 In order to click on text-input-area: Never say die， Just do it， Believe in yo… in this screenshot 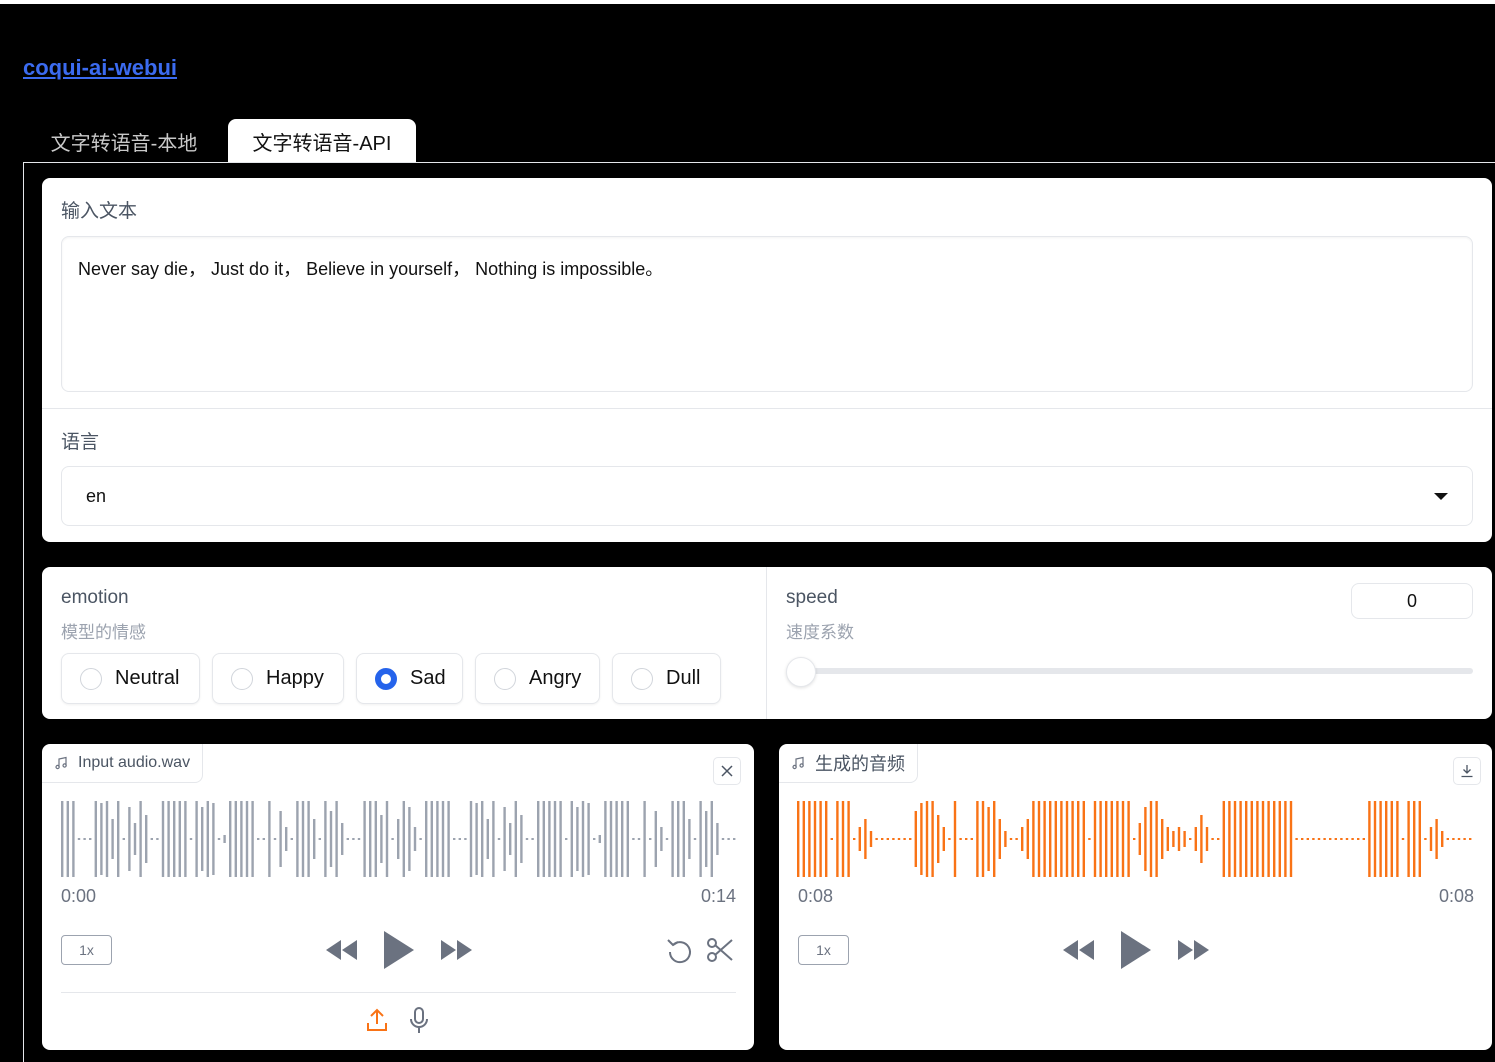, I will do `click(767, 314)`.